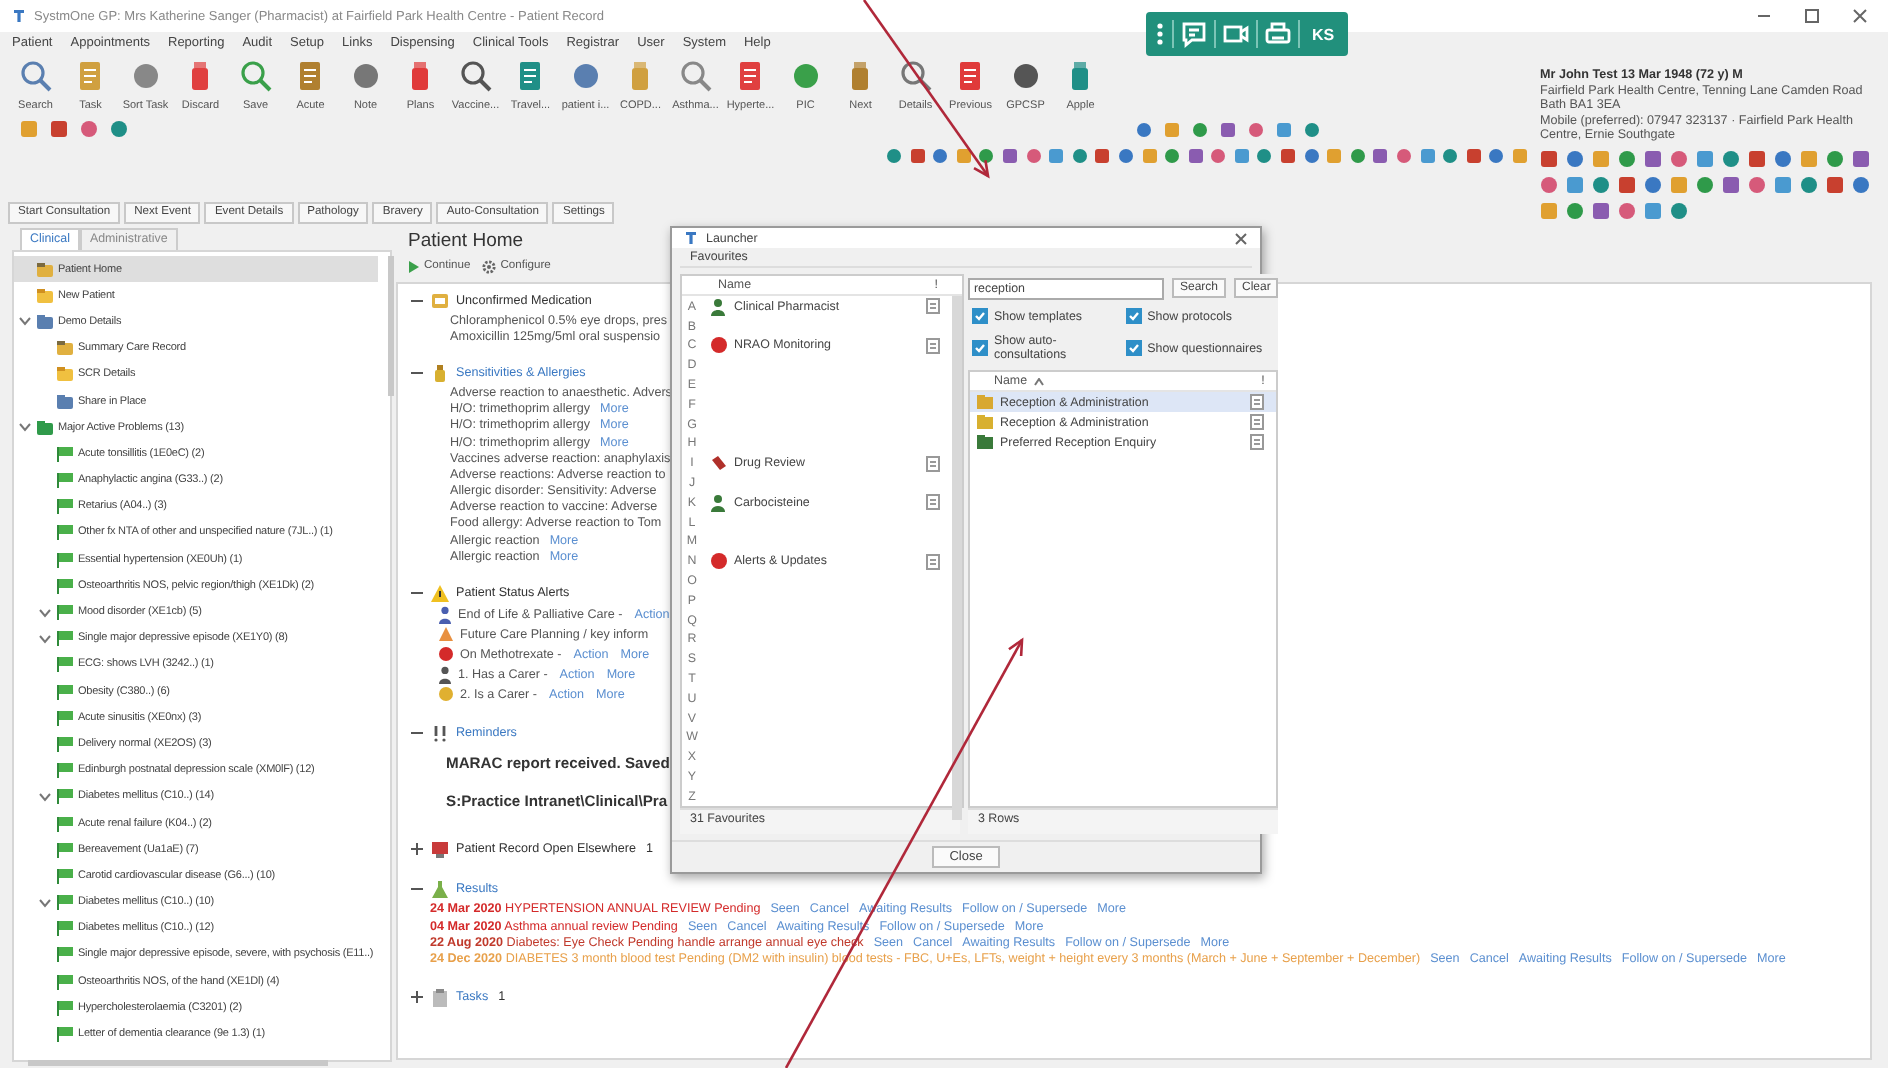 The image size is (1888, 1068). What do you see at coordinates (440, 733) in the screenshot?
I see `exclamation-icon` at bounding box center [440, 733].